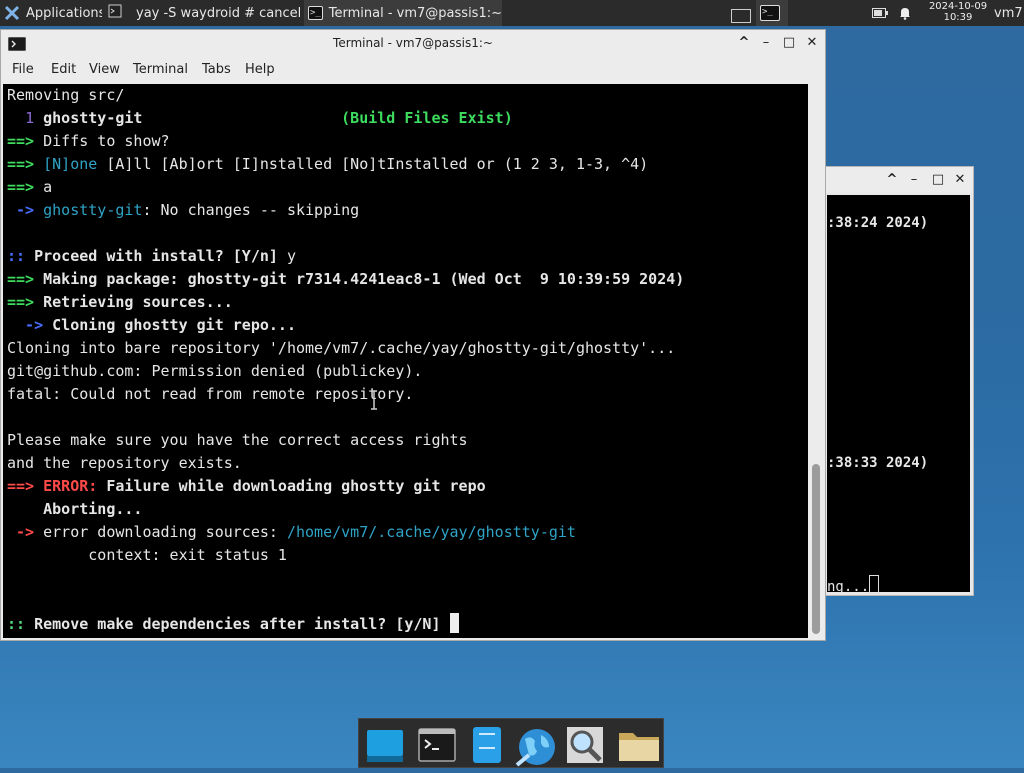 The image size is (1024, 773). Describe the element at coordinates (160, 532) in the screenshot. I see `line-text: error downloading sources:` at that location.